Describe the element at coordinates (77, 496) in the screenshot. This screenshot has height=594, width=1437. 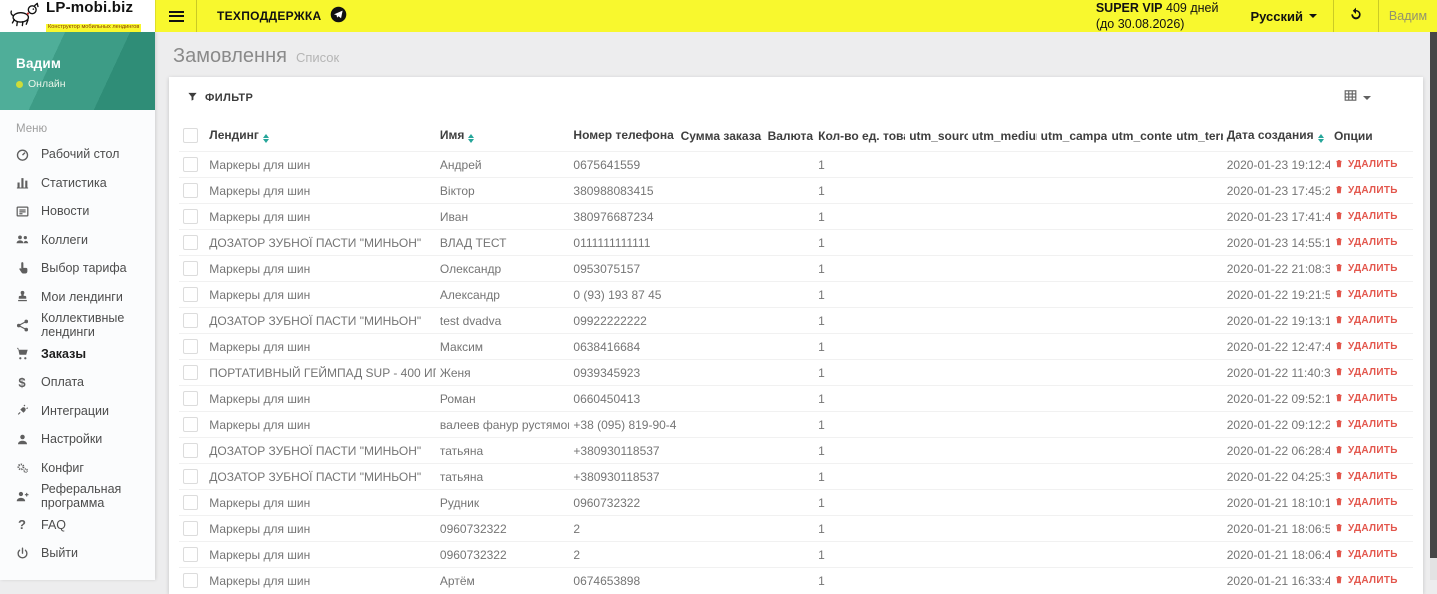
I see `sidebar-item-referral: Реферальная программа` at that location.